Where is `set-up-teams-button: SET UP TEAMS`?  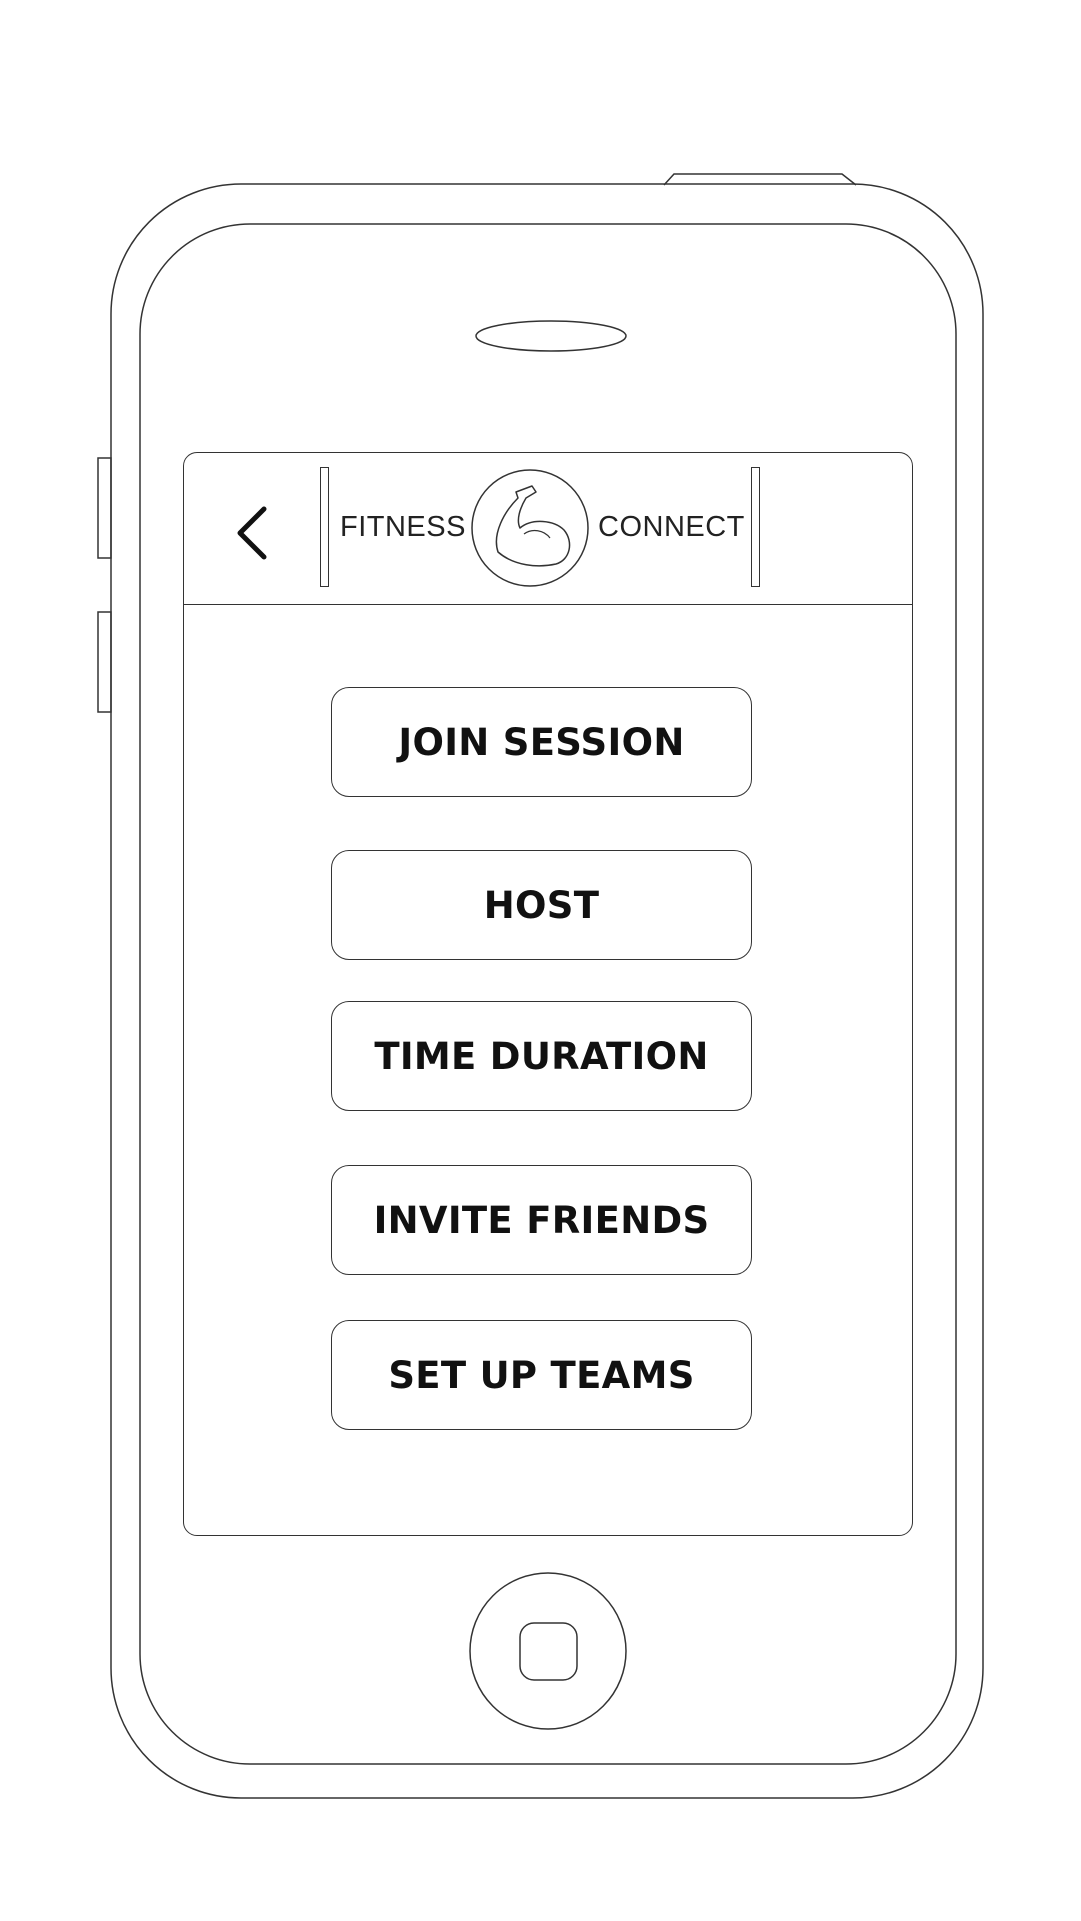 set-up-teams-button: SET UP TEAMS is located at coordinates (541, 1375).